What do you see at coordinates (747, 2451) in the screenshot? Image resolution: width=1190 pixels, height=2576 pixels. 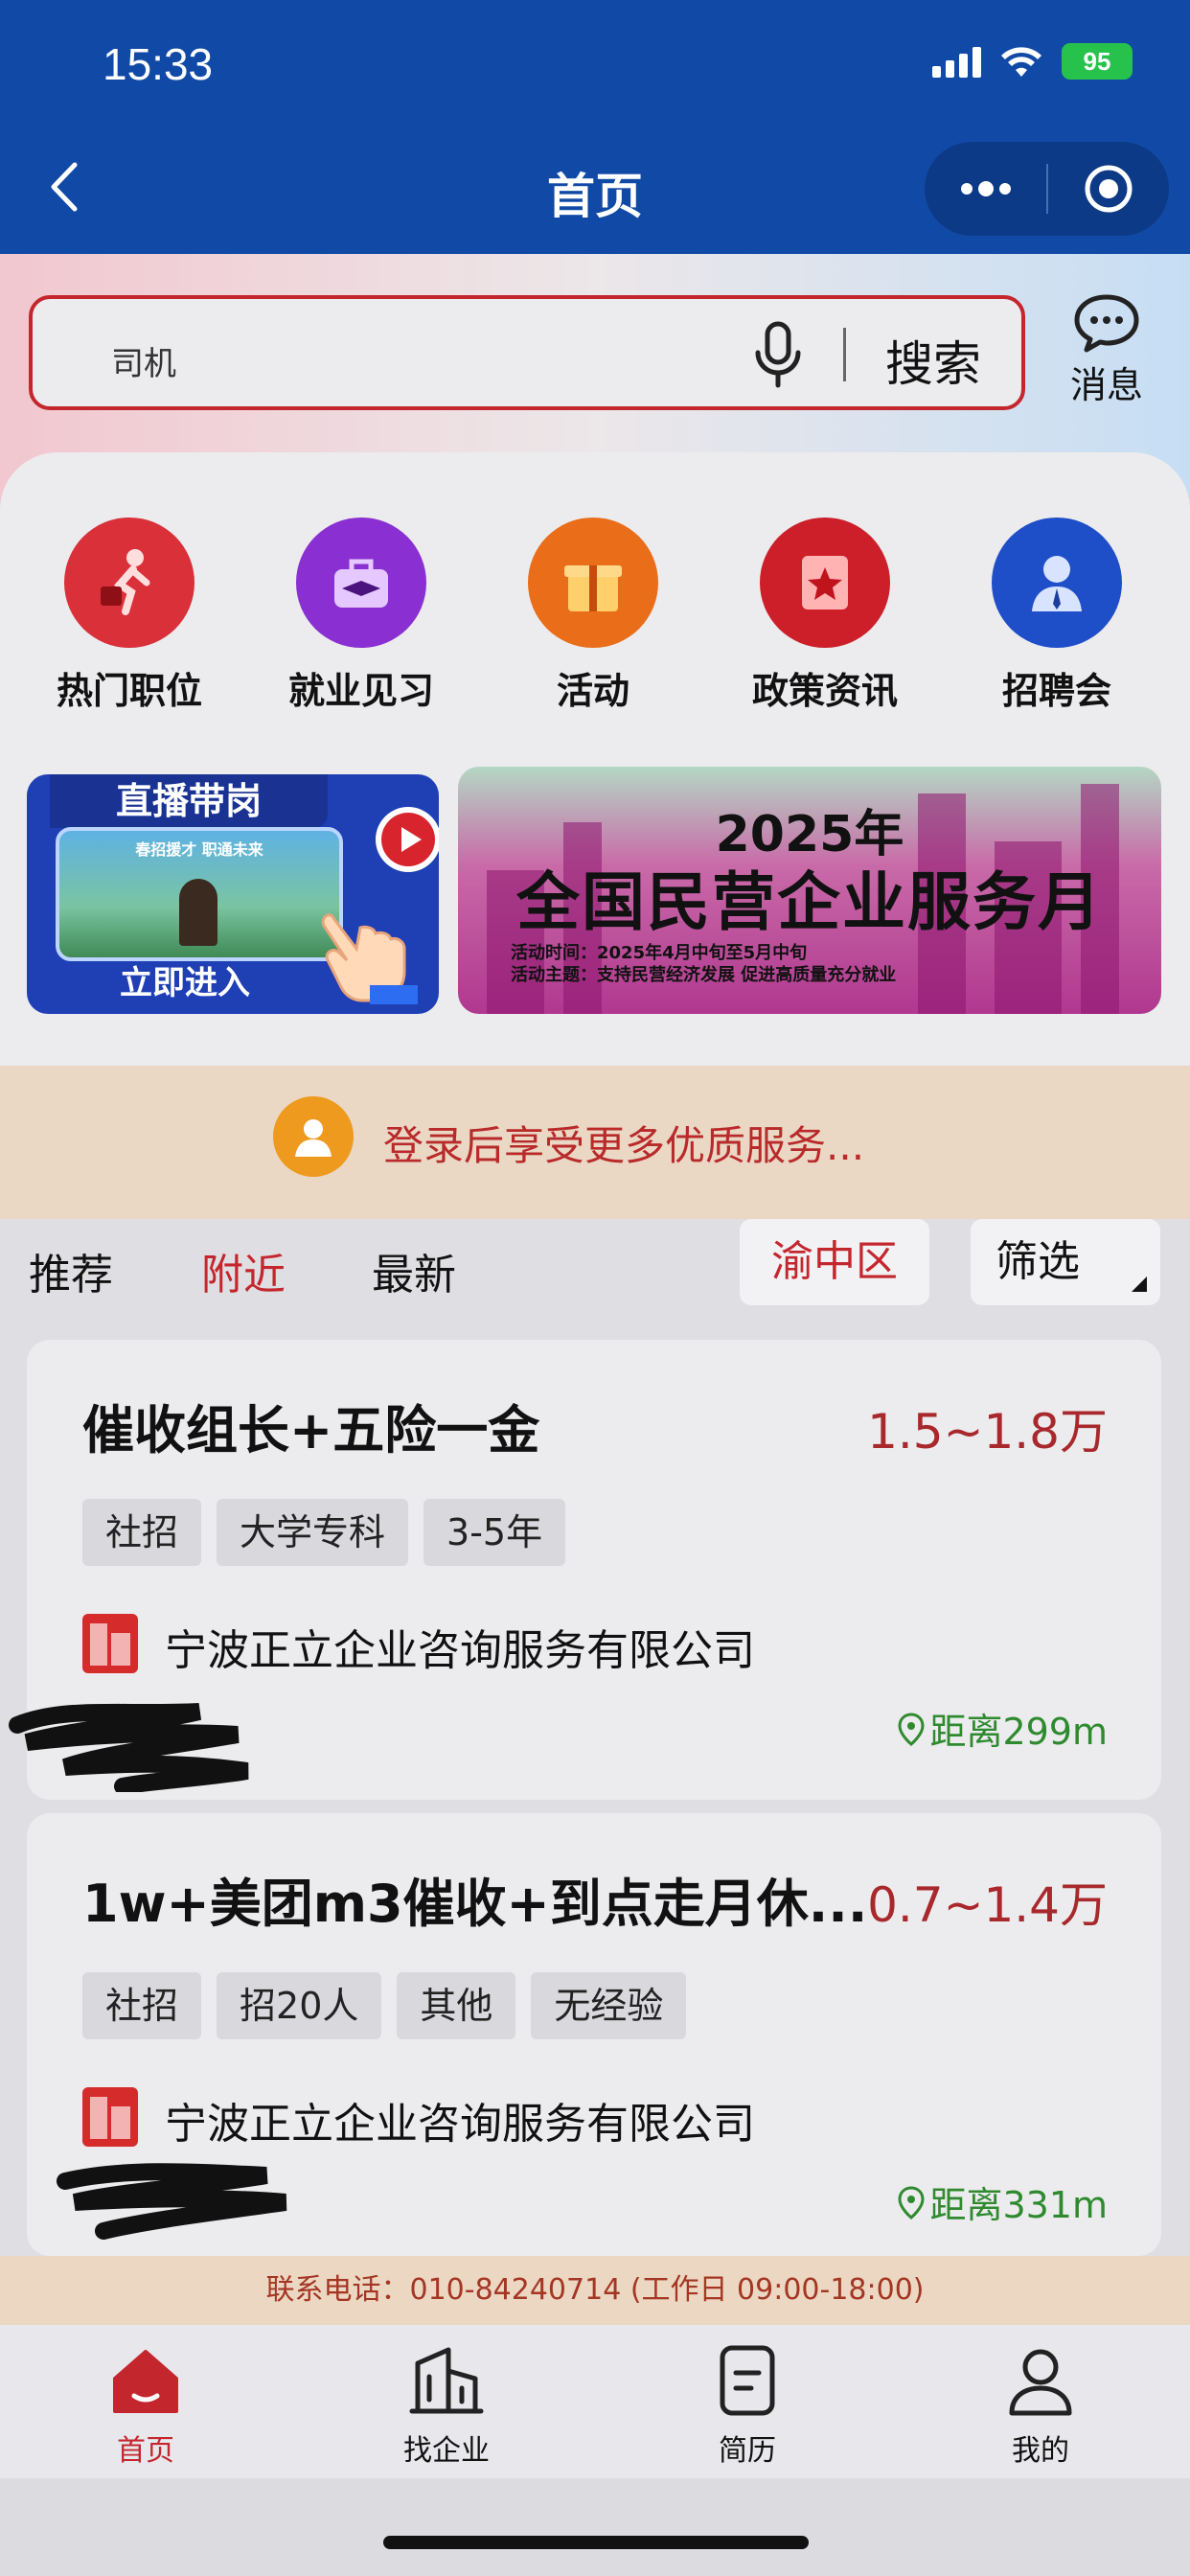 I see `nav-label: 简历` at bounding box center [747, 2451].